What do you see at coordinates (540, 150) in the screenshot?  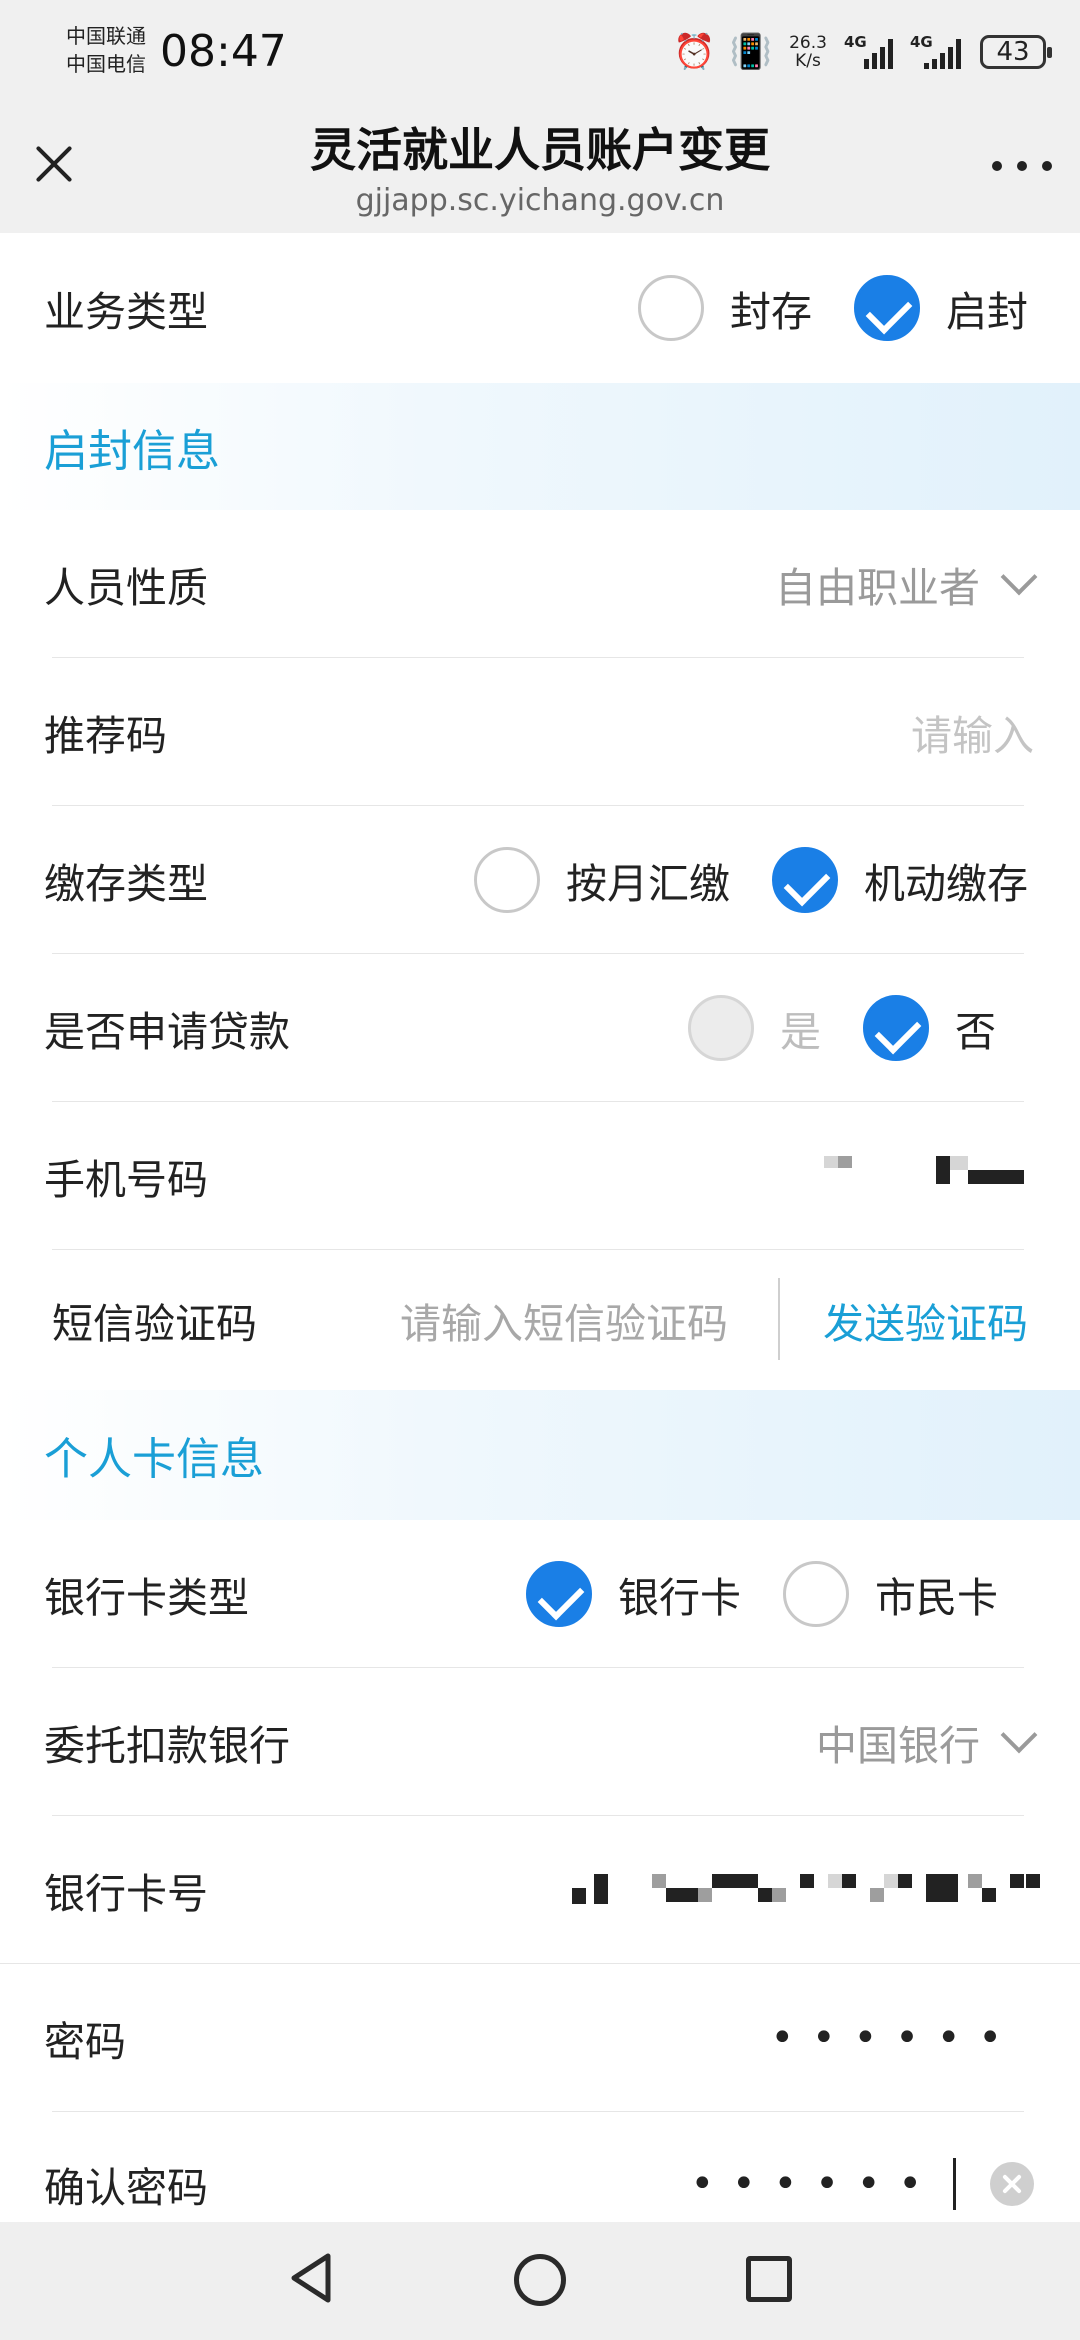 I see `page-title: 灵活就业人员账户变更` at bounding box center [540, 150].